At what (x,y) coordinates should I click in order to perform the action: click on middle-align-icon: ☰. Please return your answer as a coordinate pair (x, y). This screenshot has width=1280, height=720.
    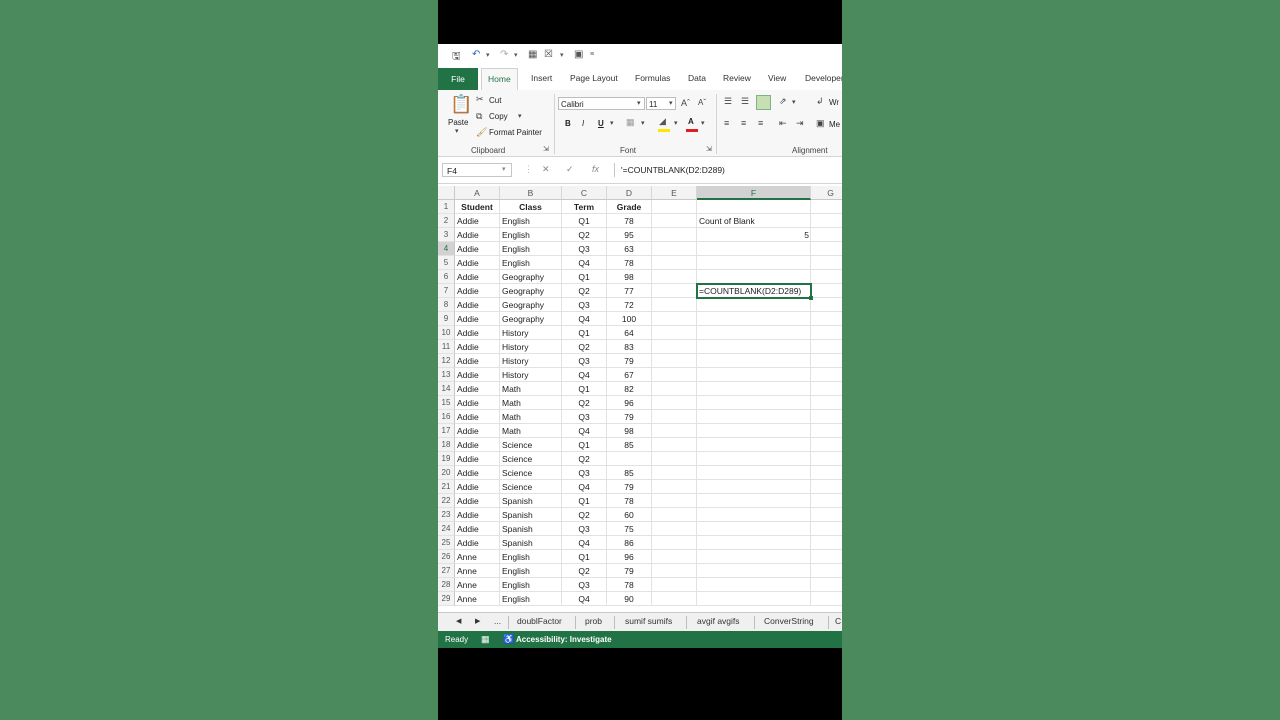
    Looking at the image, I should click on (745, 101).